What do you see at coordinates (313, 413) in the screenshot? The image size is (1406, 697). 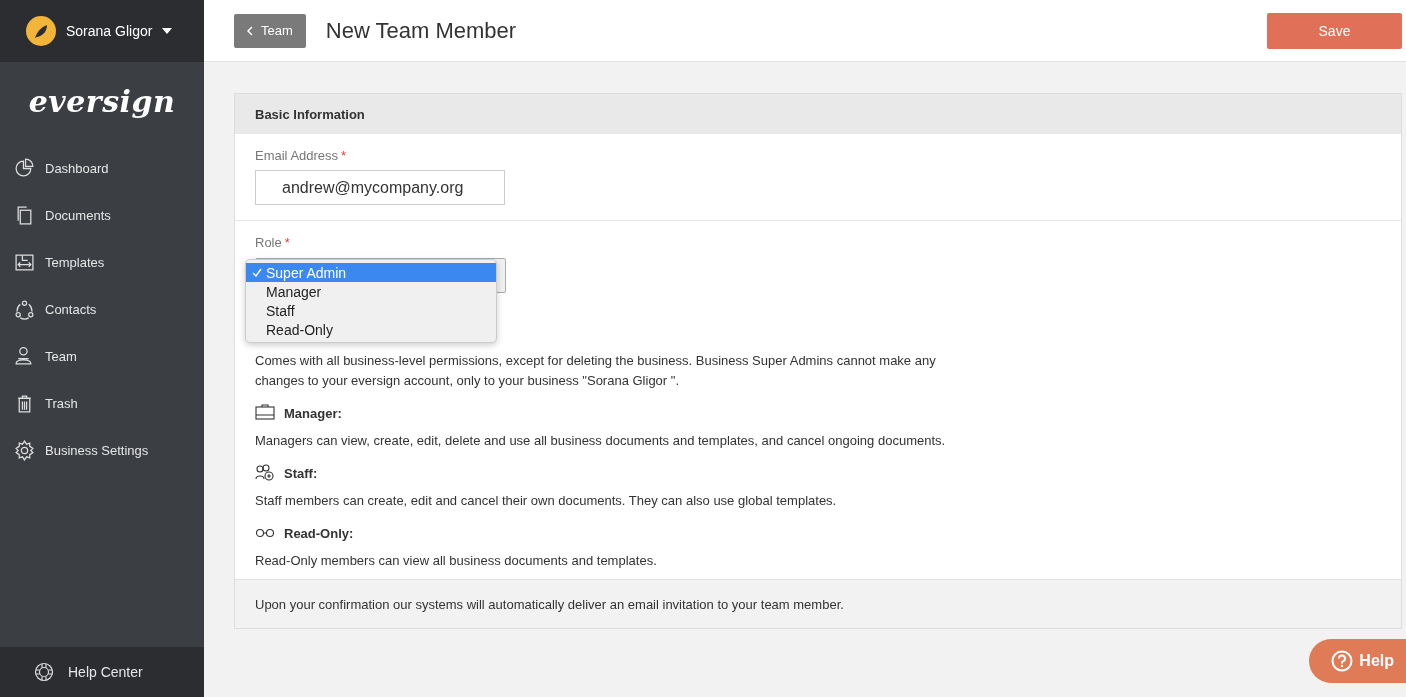 I see `role-title: Manager:` at bounding box center [313, 413].